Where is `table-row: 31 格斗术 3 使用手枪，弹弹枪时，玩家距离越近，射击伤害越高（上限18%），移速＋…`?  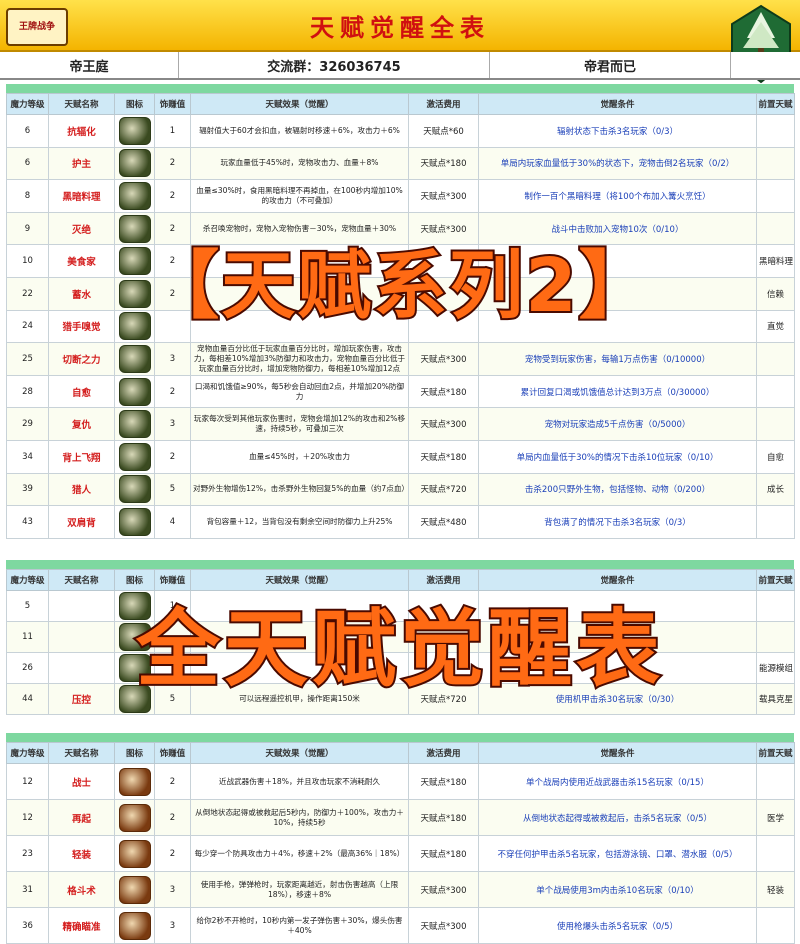 table-row: 31 格斗术 3 使用手枪，弹弹枪时，玩家距离越近，射击伤害越高（上限18%），移速＋… is located at coordinates (400, 889).